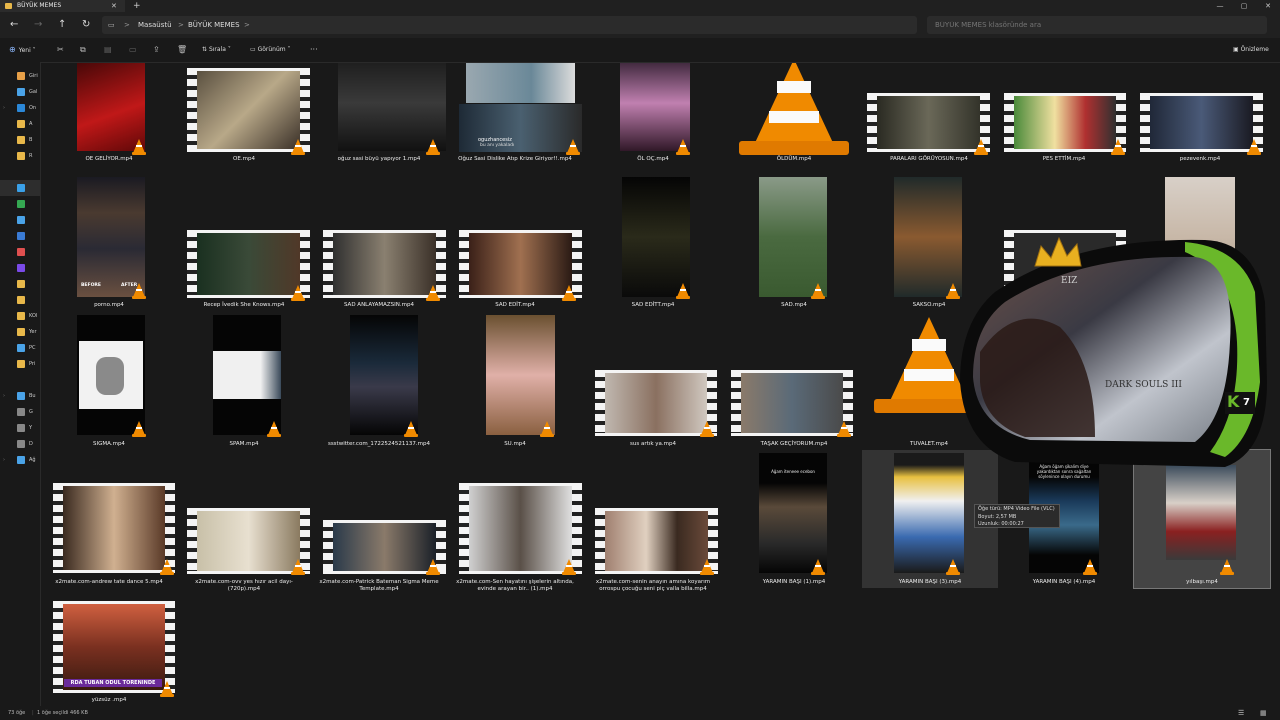 The width and height of the screenshot is (1280, 720). What do you see at coordinates (379, 305) in the screenshot?
I see `file-name: SAD ANLAYAMAZSIN.mp4` at bounding box center [379, 305].